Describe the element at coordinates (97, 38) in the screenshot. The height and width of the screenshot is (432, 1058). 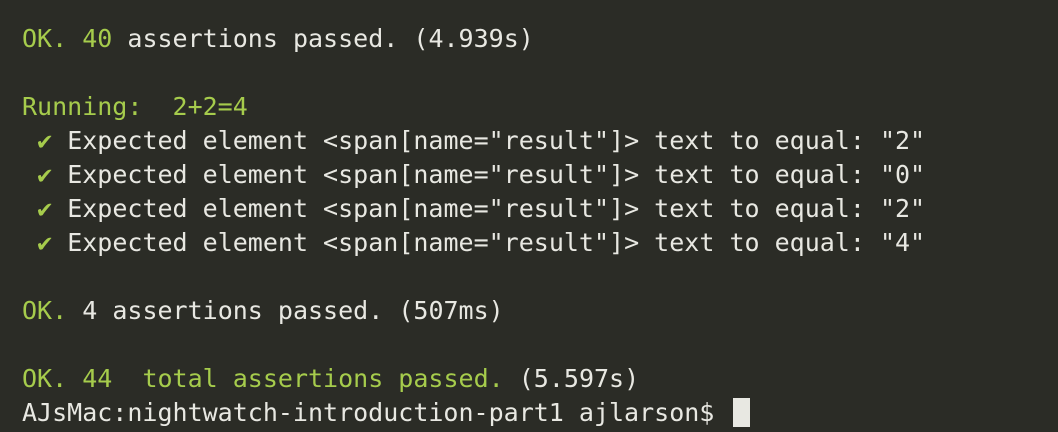
I see `assertion-count: 40` at that location.